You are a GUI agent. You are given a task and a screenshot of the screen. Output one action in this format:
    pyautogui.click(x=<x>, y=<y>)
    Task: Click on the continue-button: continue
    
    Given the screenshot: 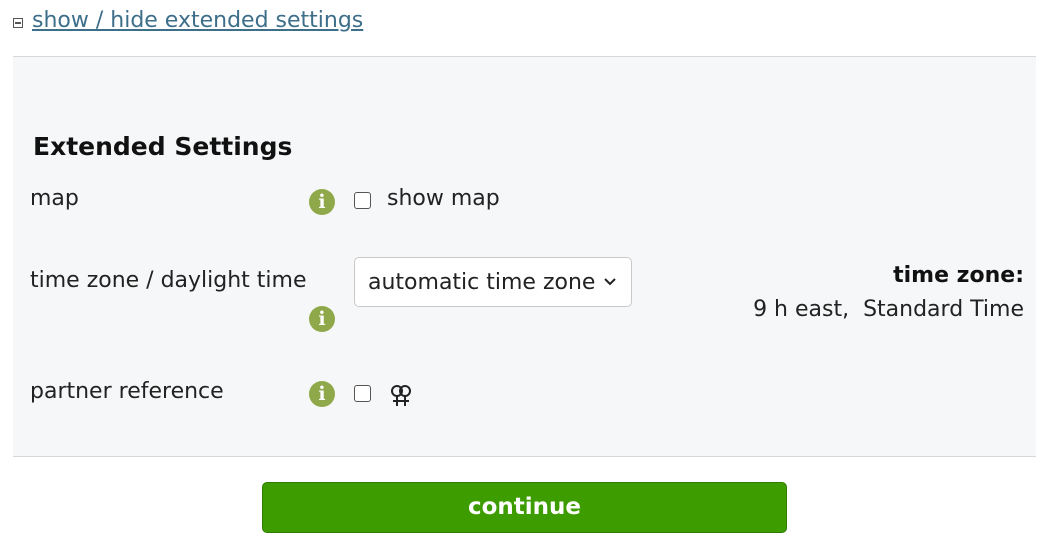 What is the action you would take?
    pyautogui.click(x=524, y=507)
    